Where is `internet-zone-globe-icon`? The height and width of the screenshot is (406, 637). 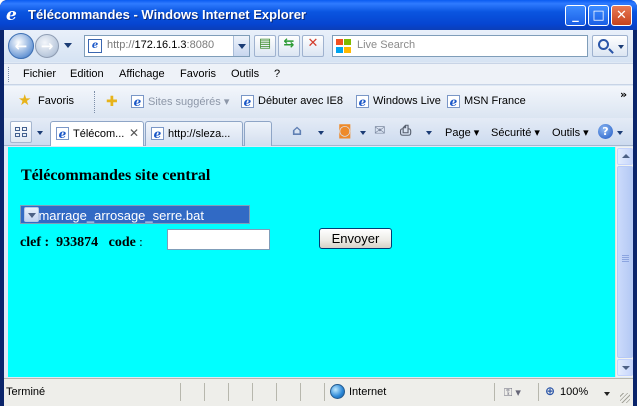 internet-zone-globe-icon is located at coordinates (337, 391).